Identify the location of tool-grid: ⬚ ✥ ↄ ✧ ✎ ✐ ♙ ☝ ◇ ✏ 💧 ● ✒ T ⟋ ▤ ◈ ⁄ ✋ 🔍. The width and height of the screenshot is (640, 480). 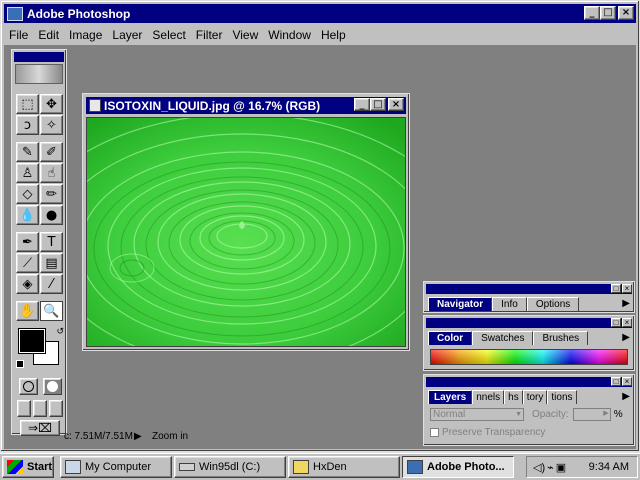
(40, 207).